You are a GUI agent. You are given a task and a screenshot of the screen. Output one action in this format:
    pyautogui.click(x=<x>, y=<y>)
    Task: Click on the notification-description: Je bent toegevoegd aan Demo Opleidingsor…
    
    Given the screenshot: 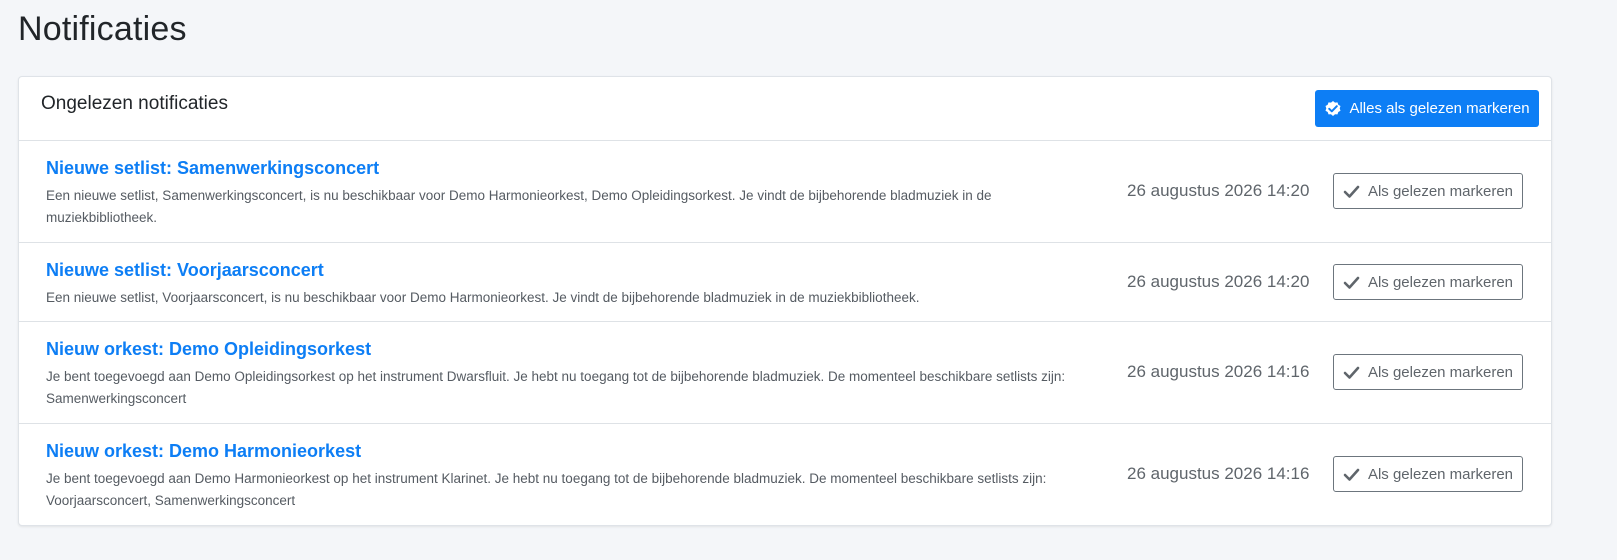 What is the action you would take?
    pyautogui.click(x=556, y=387)
    